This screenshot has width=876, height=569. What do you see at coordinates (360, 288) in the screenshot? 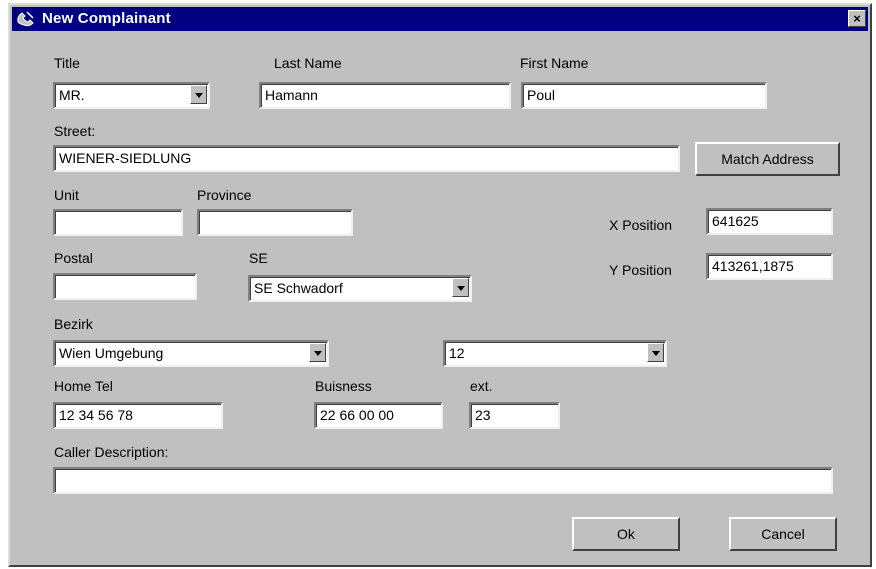
I see `se-select: SE Schwadorf` at bounding box center [360, 288].